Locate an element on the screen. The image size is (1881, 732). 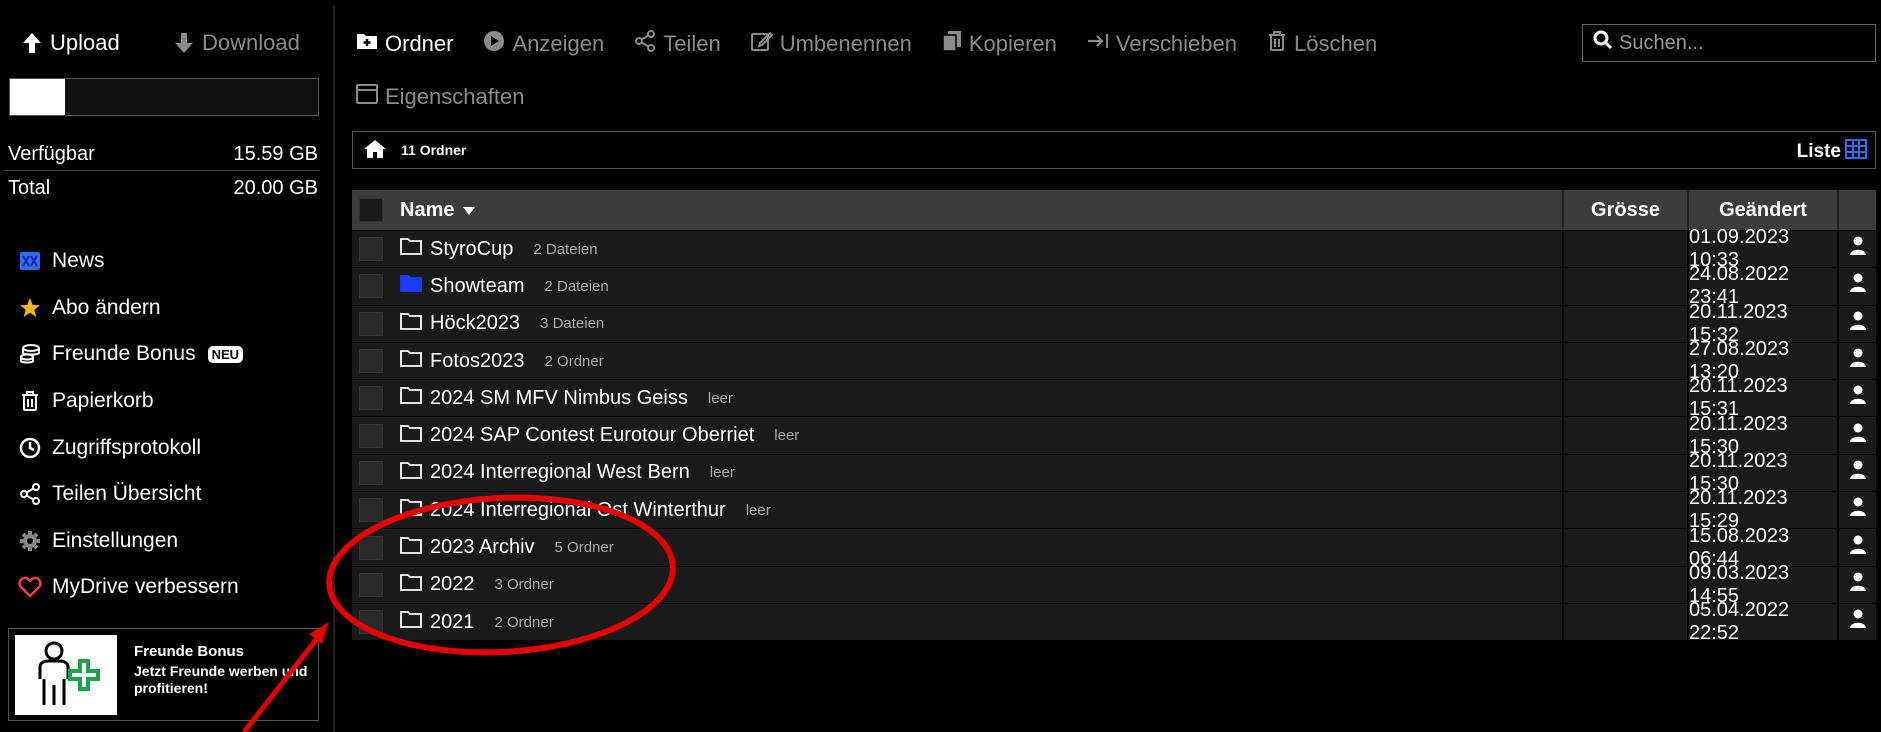
sidebar-item-papierkorb: Papierkorb is located at coordinates (130, 401).